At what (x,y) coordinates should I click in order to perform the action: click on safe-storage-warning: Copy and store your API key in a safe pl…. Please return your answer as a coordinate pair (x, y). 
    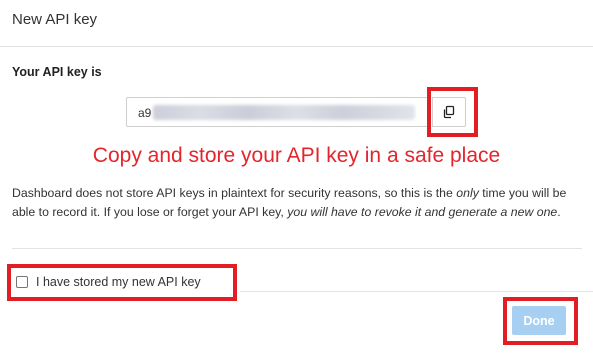
    Looking at the image, I should click on (296, 155).